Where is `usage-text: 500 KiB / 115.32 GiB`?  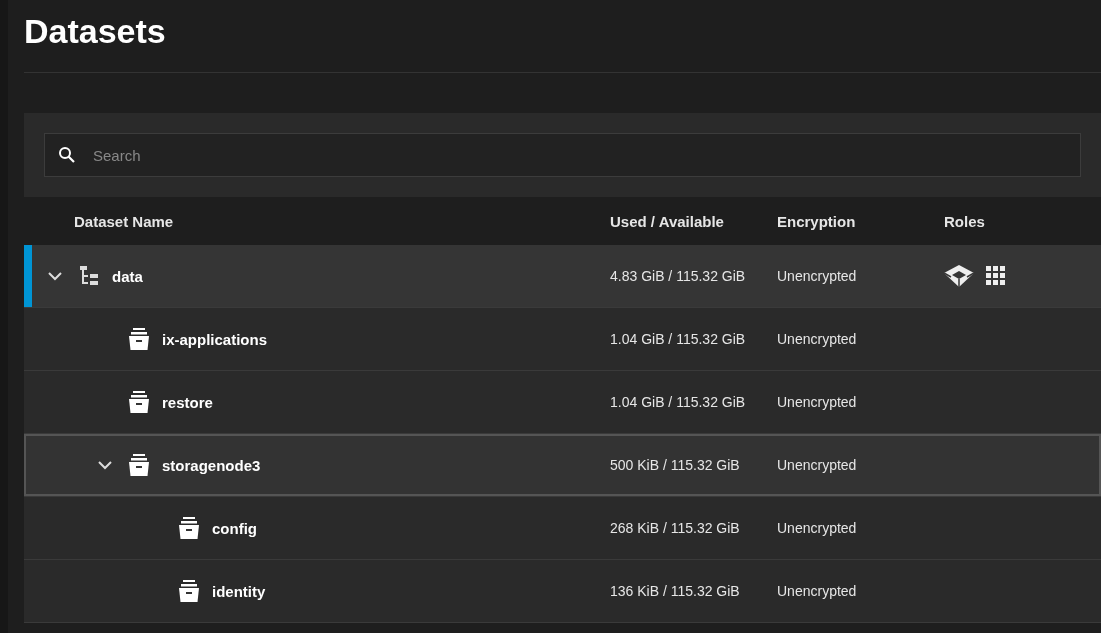
usage-text: 500 KiB / 115.32 GiB is located at coordinates (675, 465).